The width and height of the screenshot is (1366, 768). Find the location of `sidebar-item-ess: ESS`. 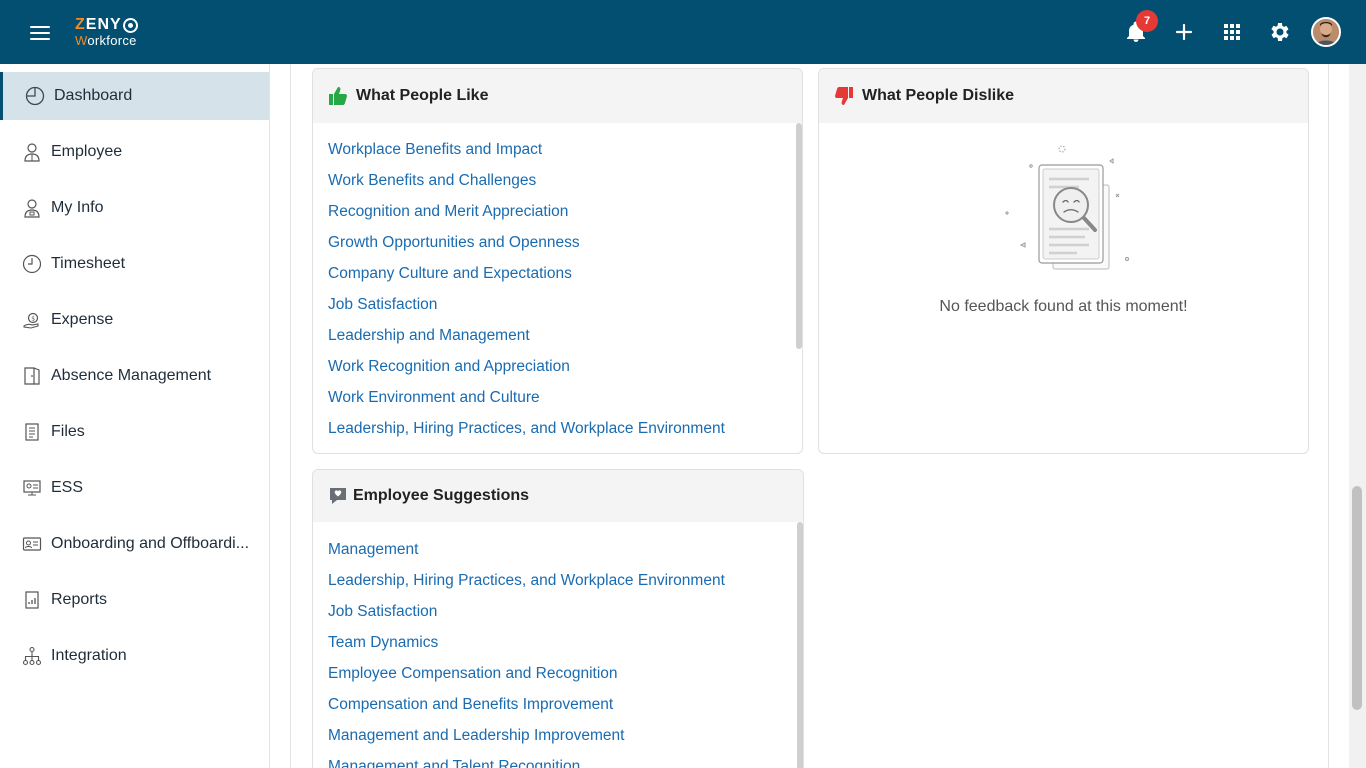

sidebar-item-ess: ESS is located at coordinates (134, 488).